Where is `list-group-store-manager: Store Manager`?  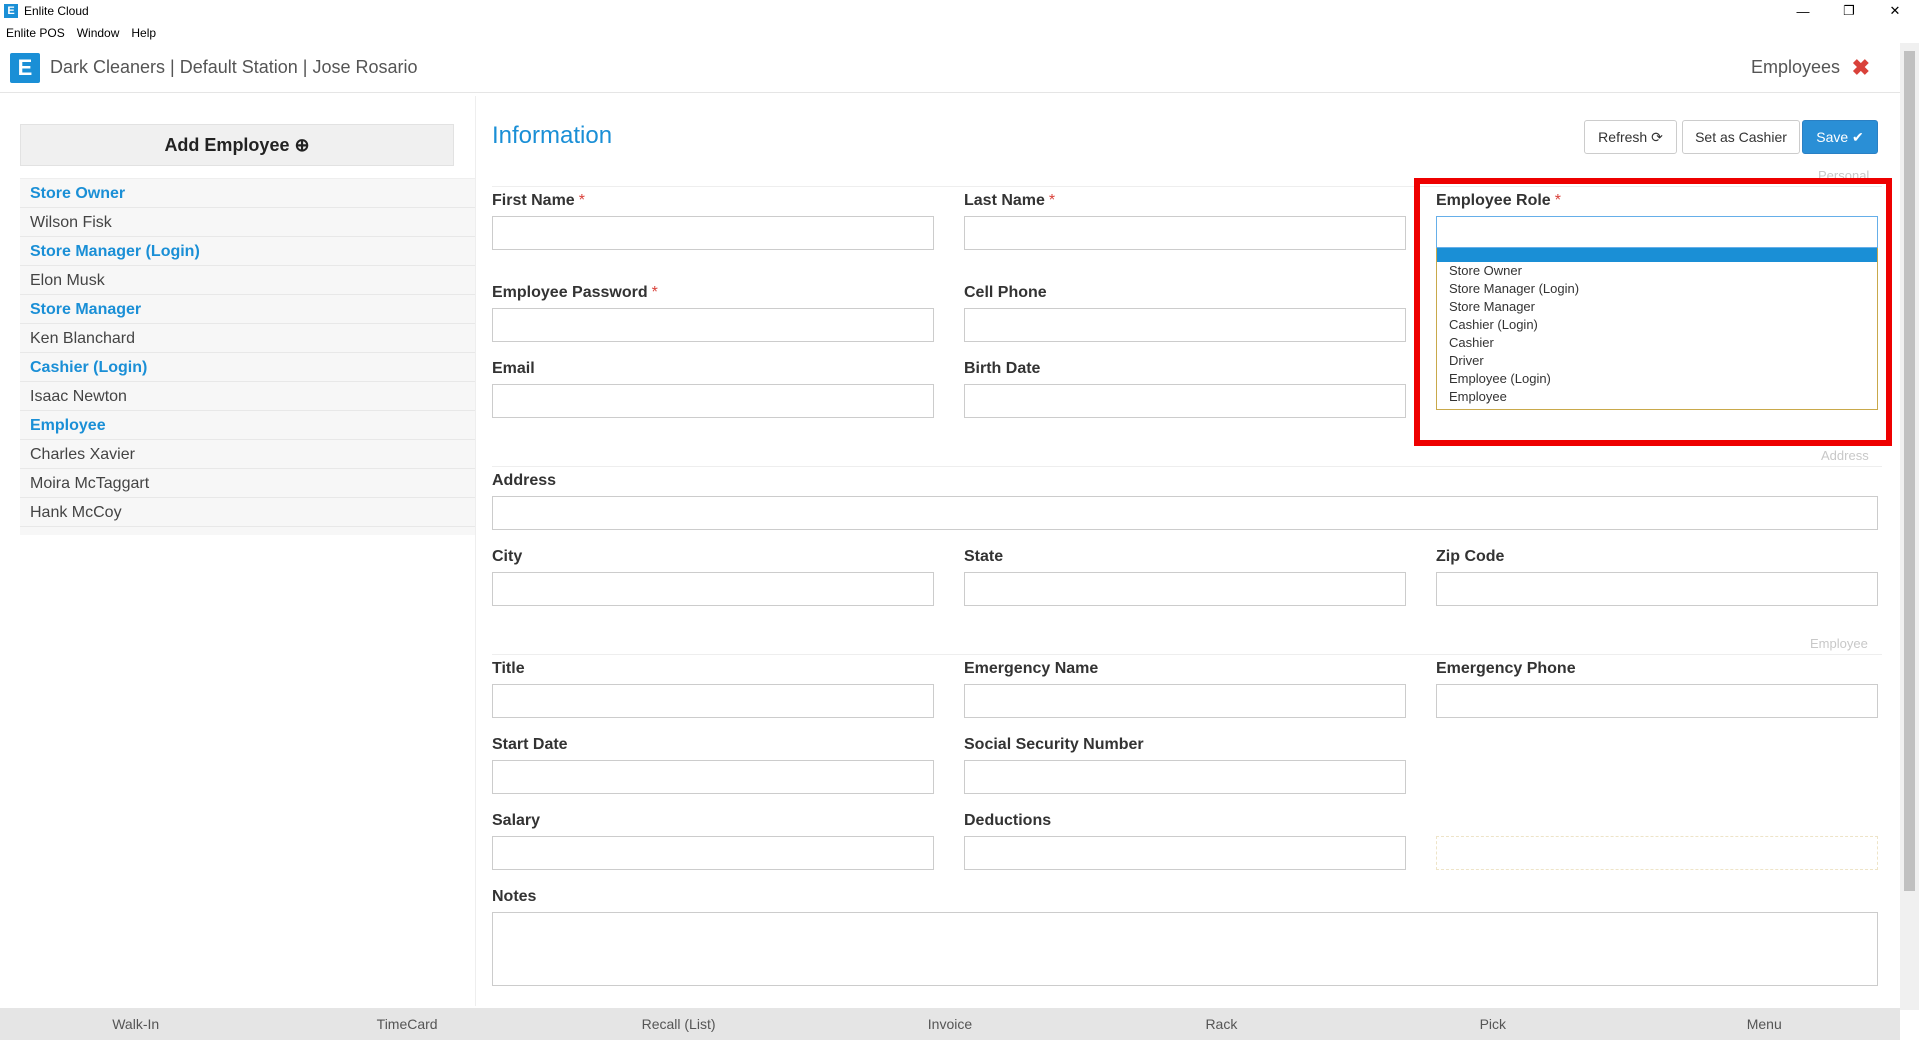
list-group-store-manager: Store Manager is located at coordinates (247, 309).